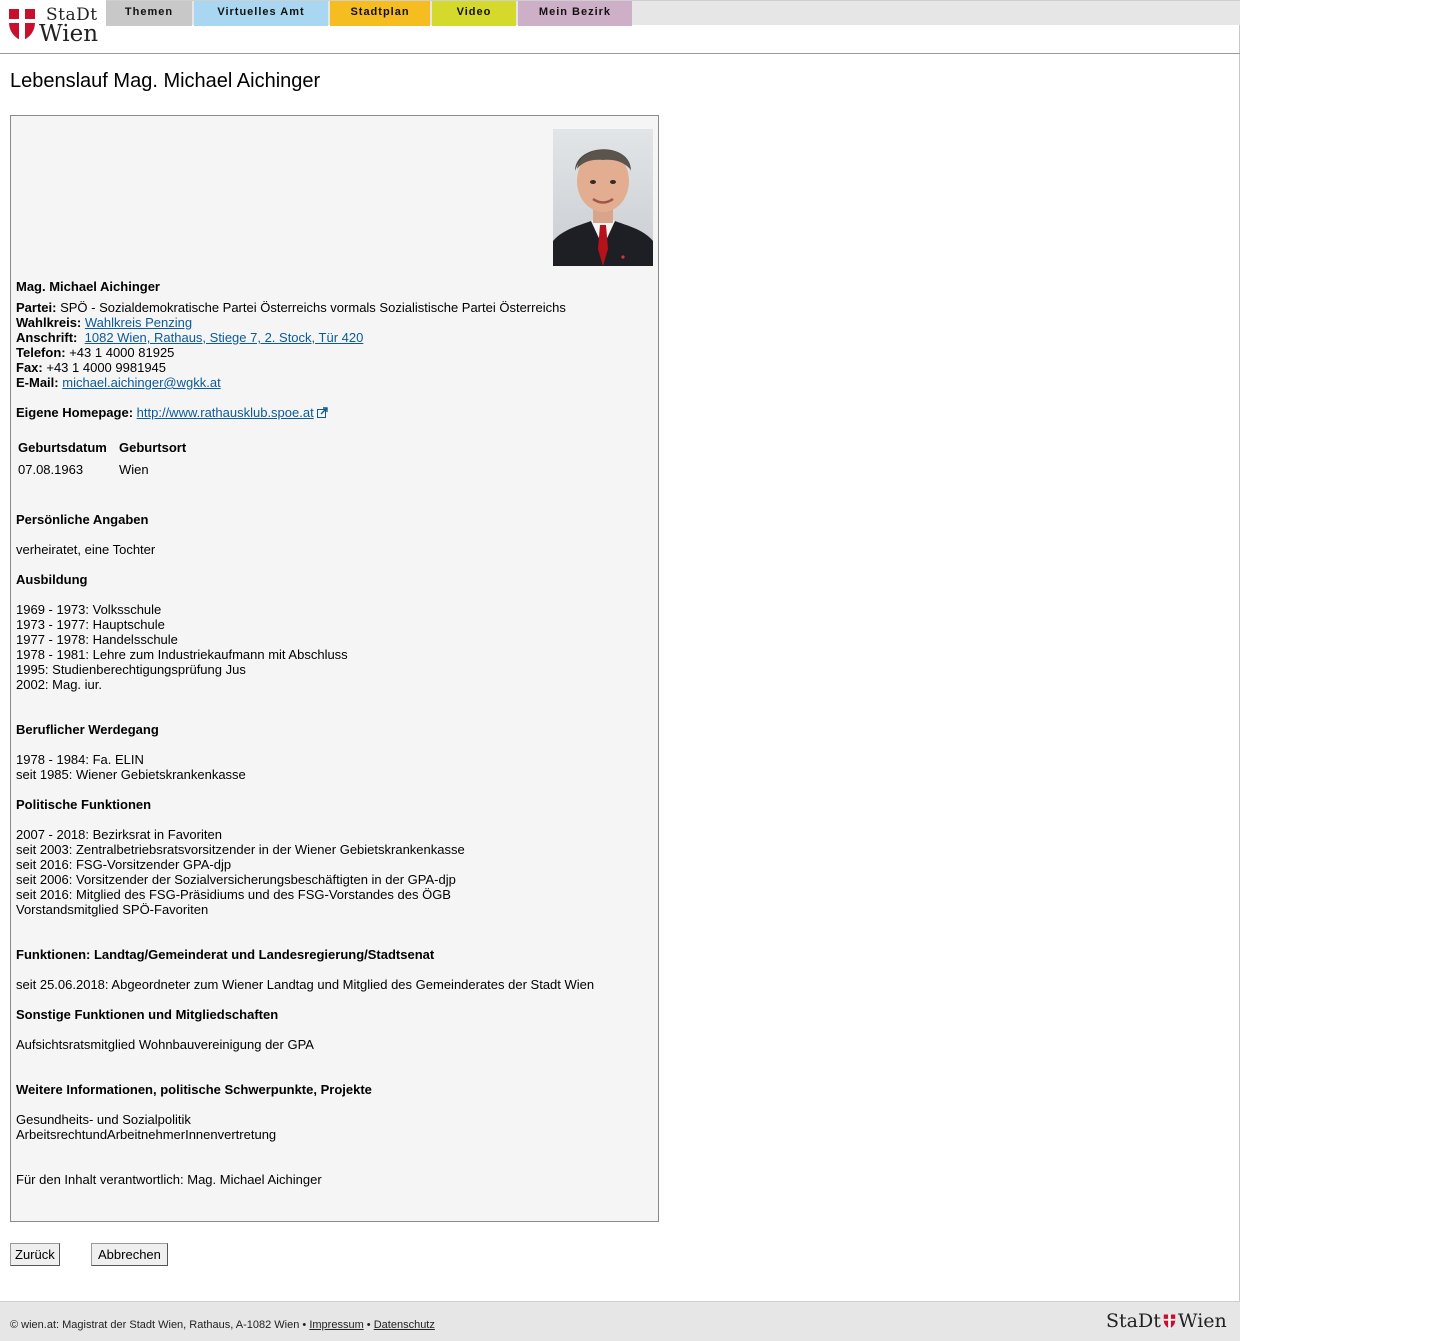 This screenshot has height=1341, width=1440. What do you see at coordinates (41, 352) in the screenshot?
I see `phone-label: Telefon:` at bounding box center [41, 352].